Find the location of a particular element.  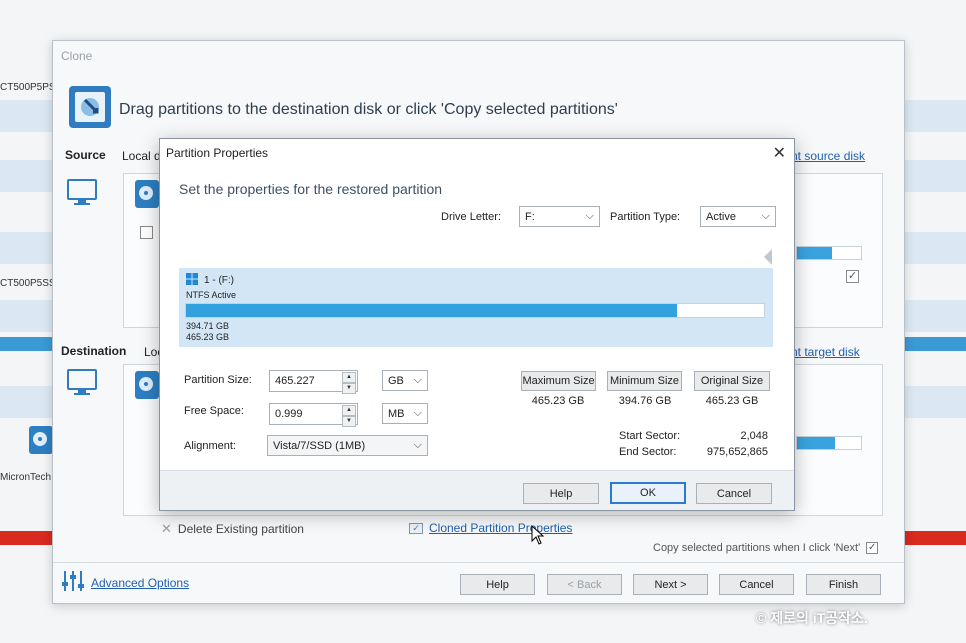

alignment-value: Vista/7/SSD (1MB) is located at coordinates (319, 445).